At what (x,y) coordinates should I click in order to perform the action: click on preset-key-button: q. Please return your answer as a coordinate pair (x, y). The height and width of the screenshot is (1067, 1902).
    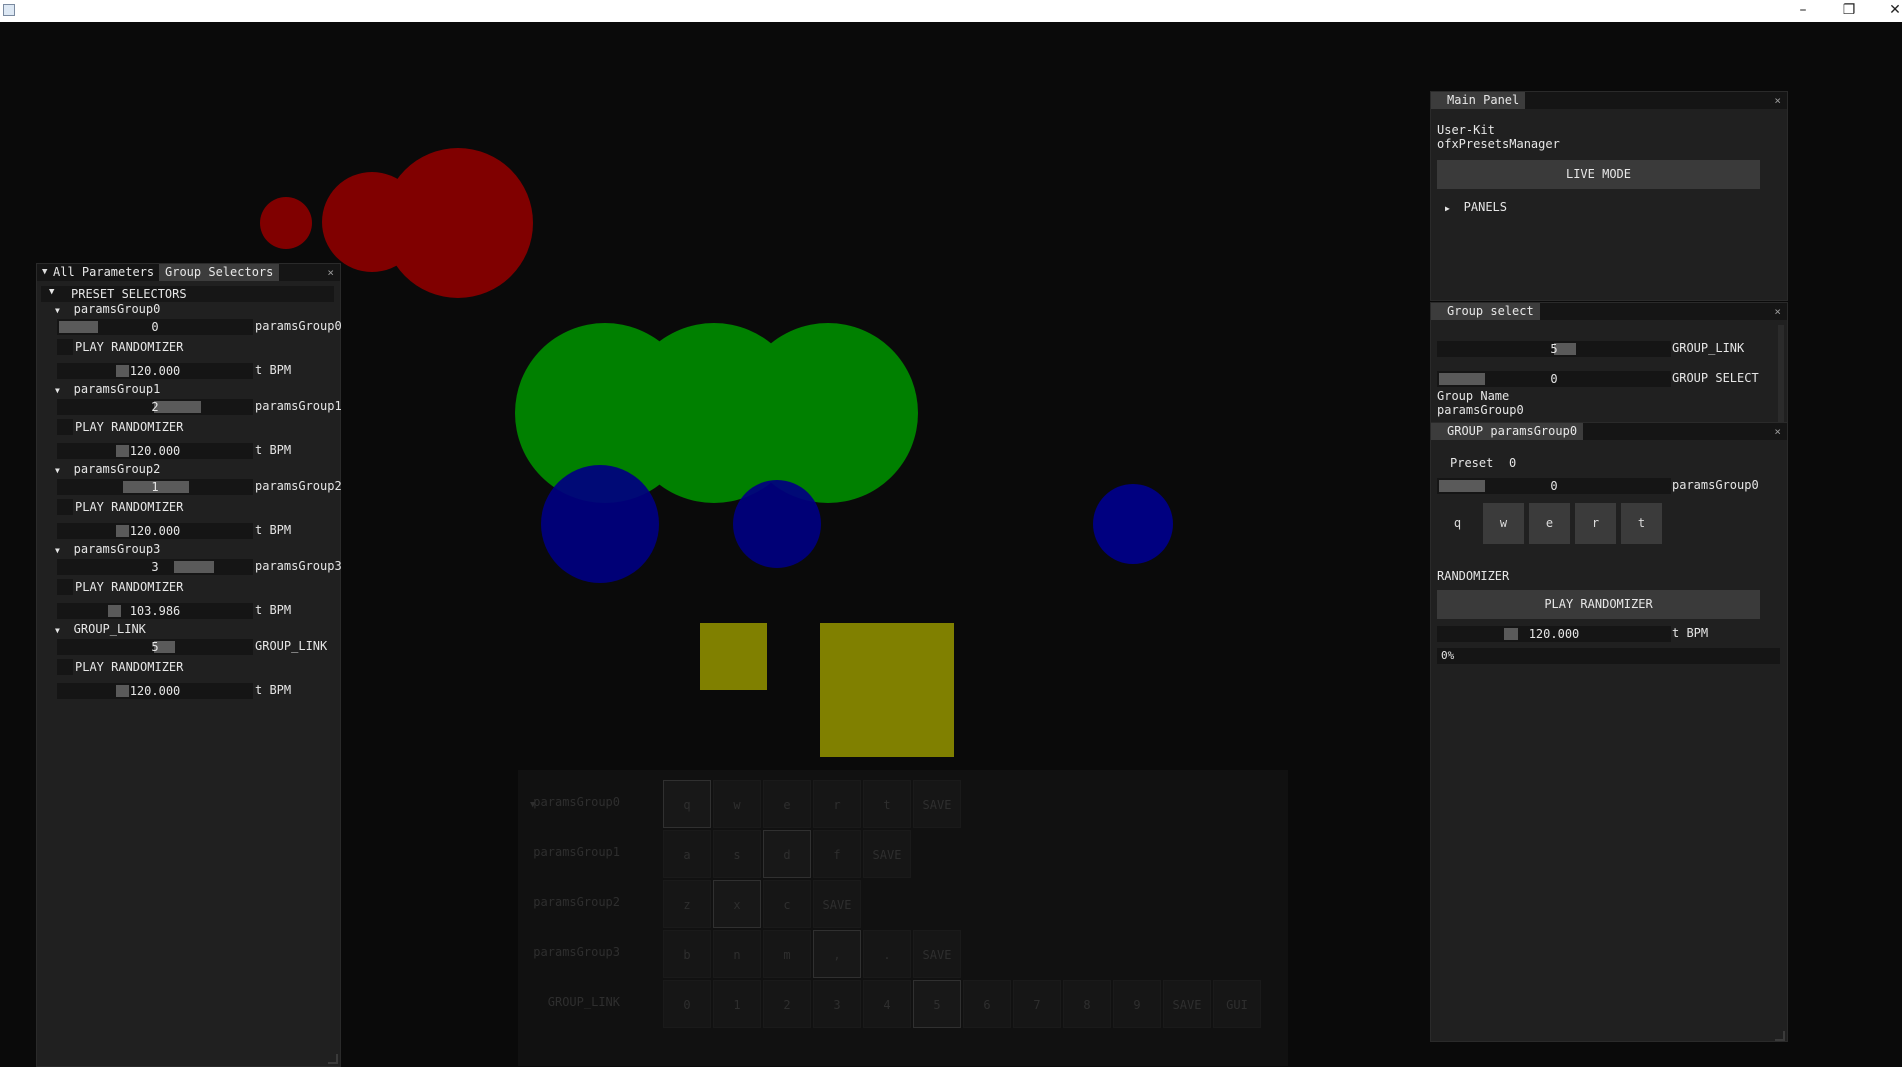
    Looking at the image, I should click on (1457, 523).